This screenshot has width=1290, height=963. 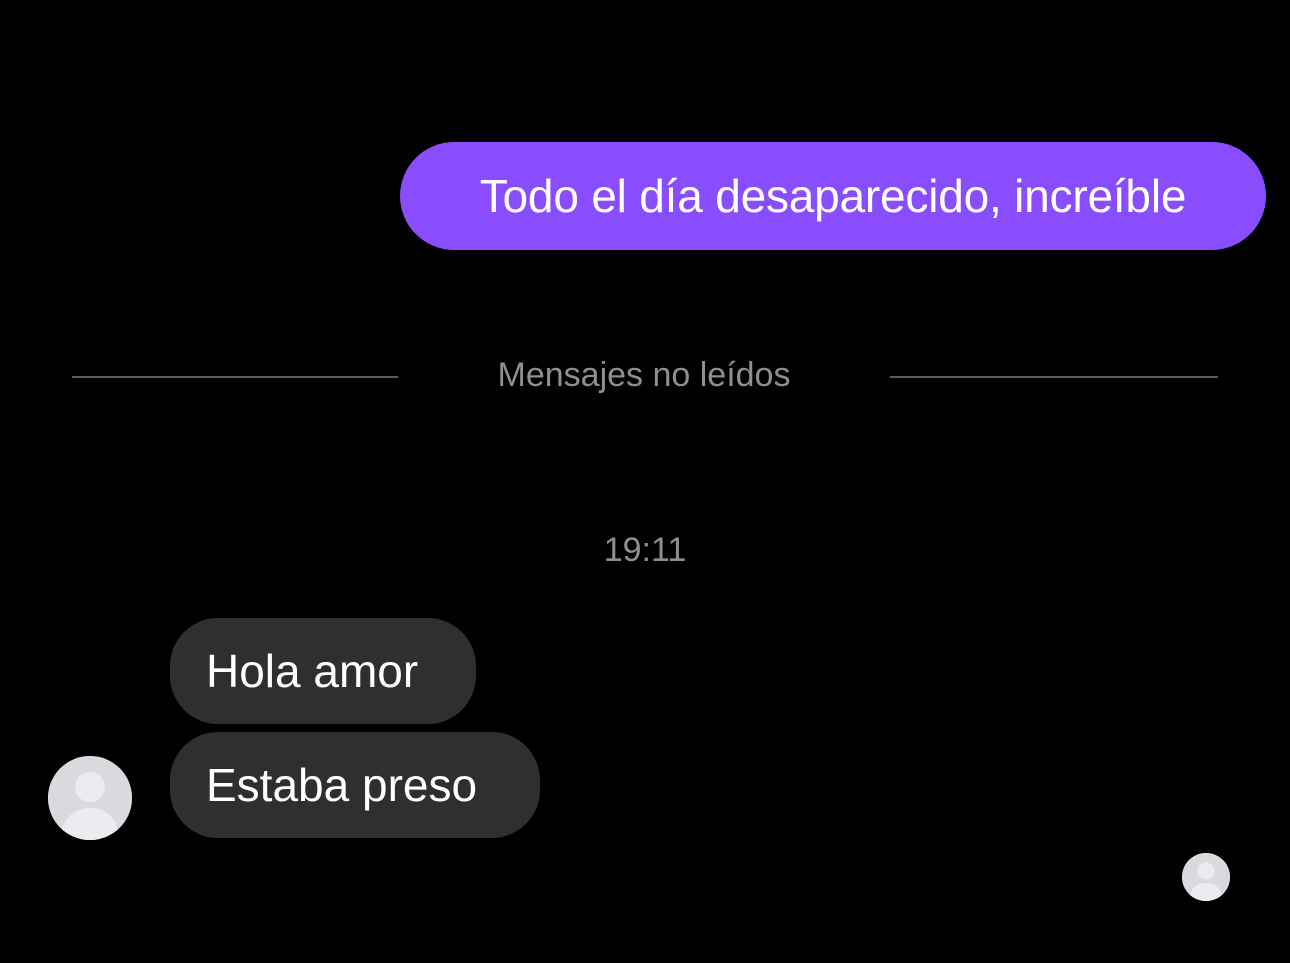 I want to click on message-timestamp: 19:11, so click(x=645, y=550).